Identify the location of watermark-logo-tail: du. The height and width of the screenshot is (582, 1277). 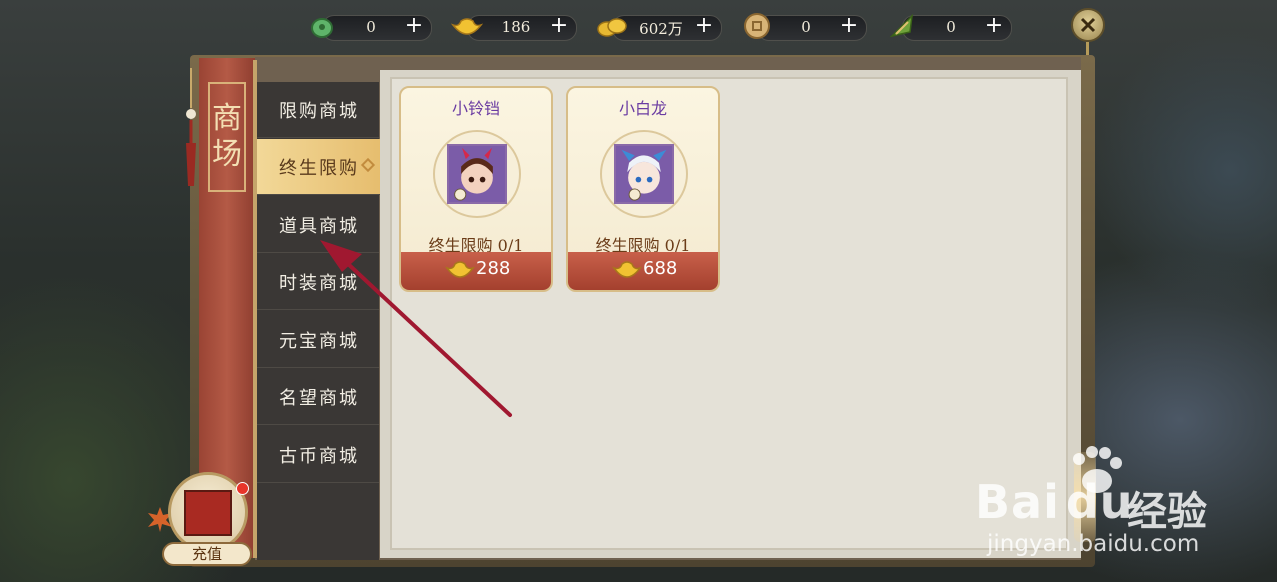
(1099, 502).